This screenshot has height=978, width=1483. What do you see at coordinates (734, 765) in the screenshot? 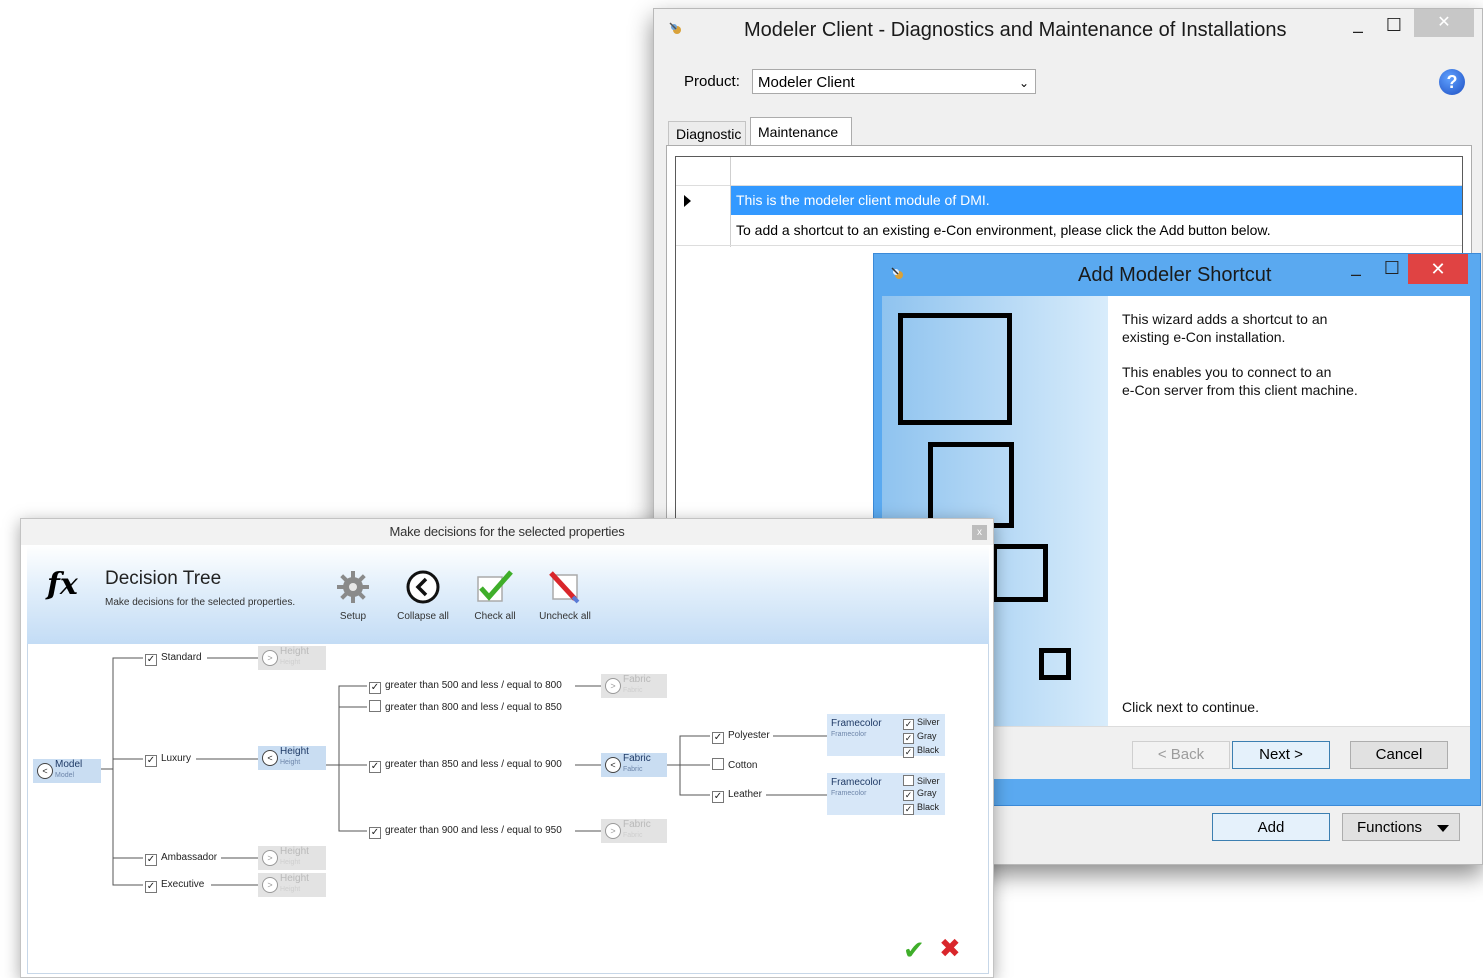
I see `fabric-option-cotton: Cotton` at bounding box center [734, 765].